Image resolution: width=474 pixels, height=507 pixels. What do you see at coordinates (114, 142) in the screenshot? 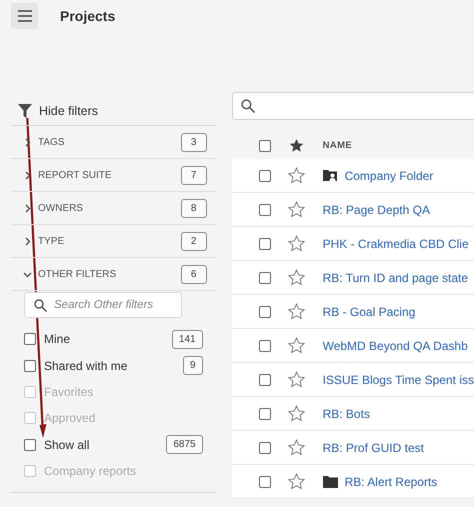
I see `filter-group: TAGS 3` at bounding box center [114, 142].